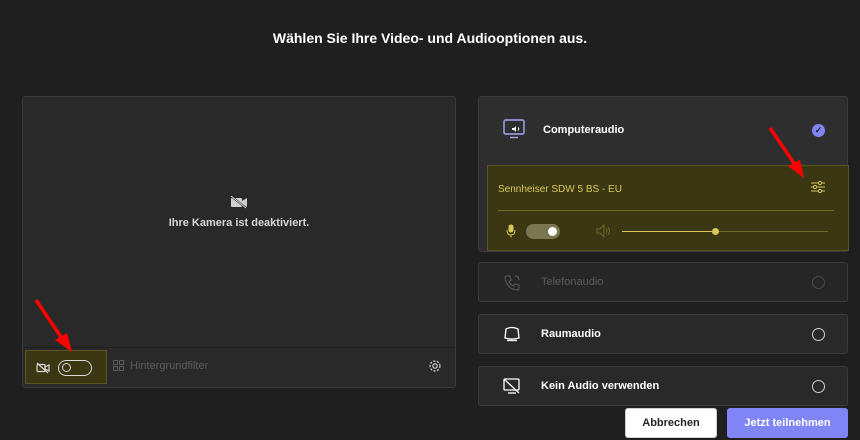 This screenshot has width=860, height=440. What do you see at coordinates (786, 152) in the screenshot?
I see `annotation-arrow-settings` at bounding box center [786, 152].